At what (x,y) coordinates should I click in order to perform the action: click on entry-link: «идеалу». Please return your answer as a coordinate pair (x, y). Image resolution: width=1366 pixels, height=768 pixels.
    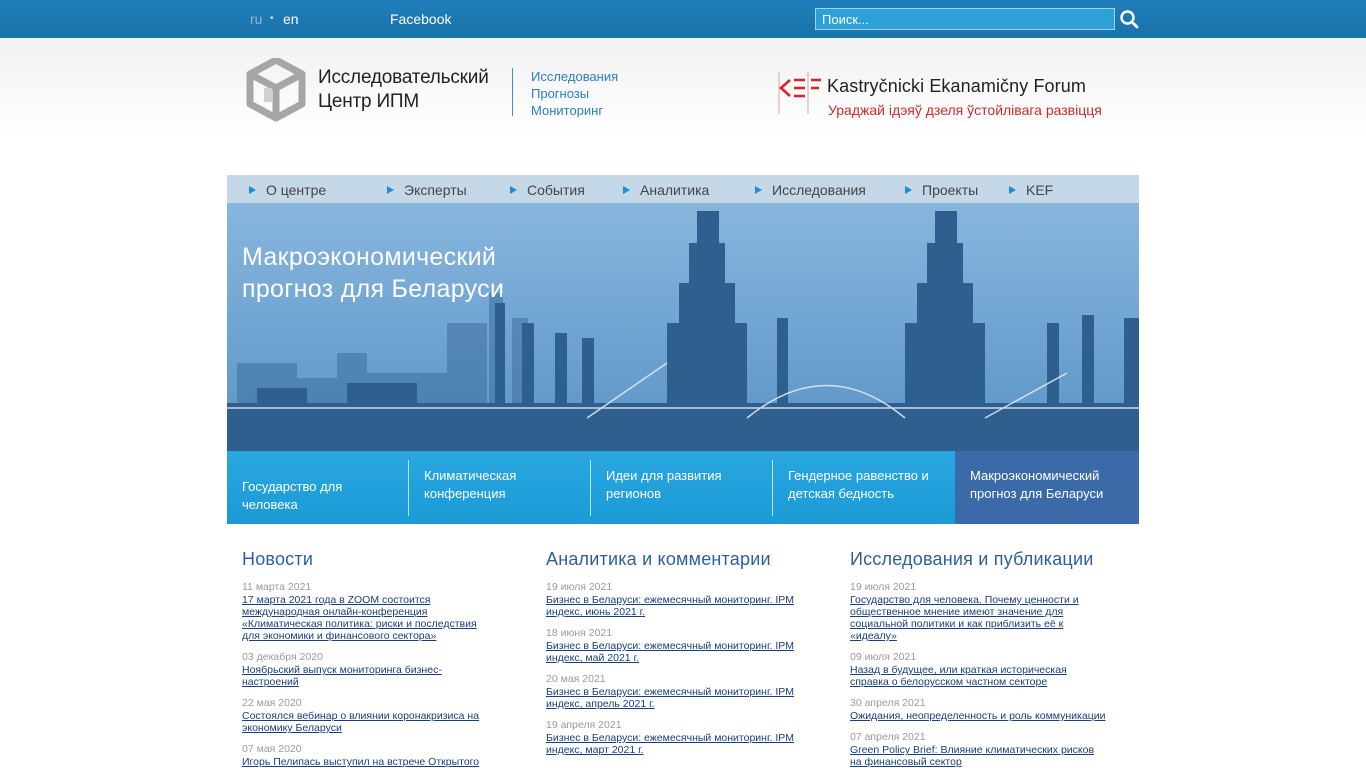
    Looking at the image, I should click on (990, 636).